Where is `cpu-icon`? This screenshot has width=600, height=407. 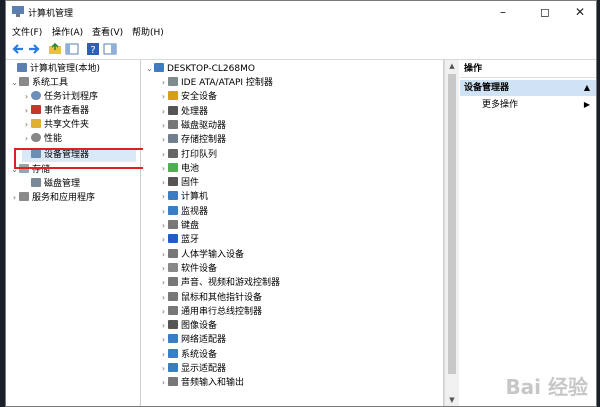
cpu-icon is located at coordinates (173, 110).